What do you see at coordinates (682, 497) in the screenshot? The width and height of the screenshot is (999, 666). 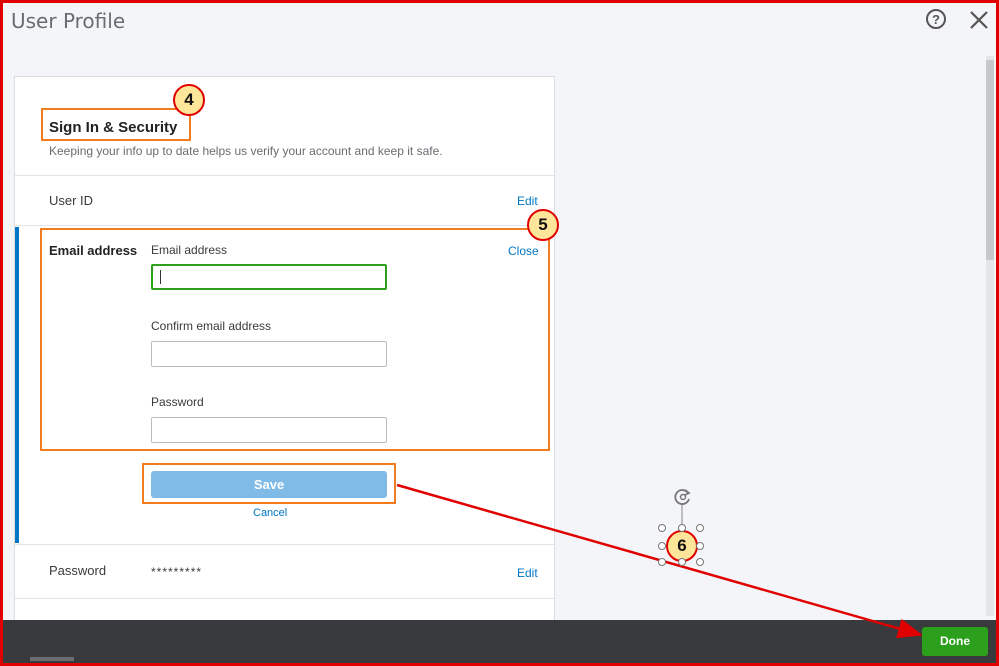 I see `rotate-icon` at bounding box center [682, 497].